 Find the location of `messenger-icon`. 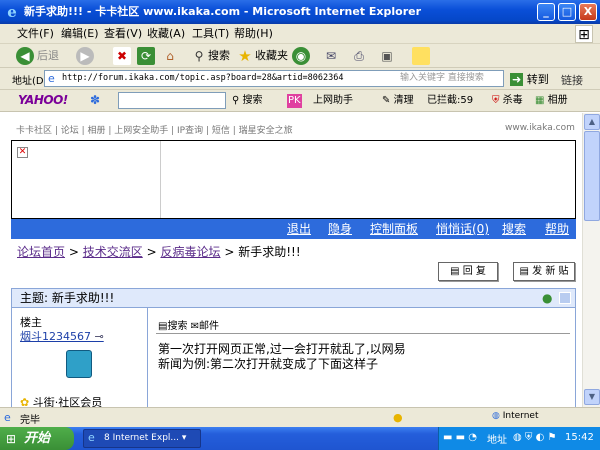

messenger-icon is located at coordinates (421, 56).